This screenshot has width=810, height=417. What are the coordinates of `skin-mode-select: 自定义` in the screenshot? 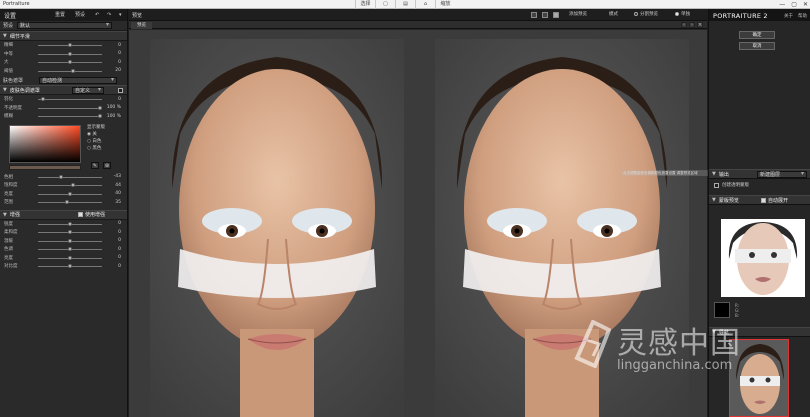 It's located at (88, 90).